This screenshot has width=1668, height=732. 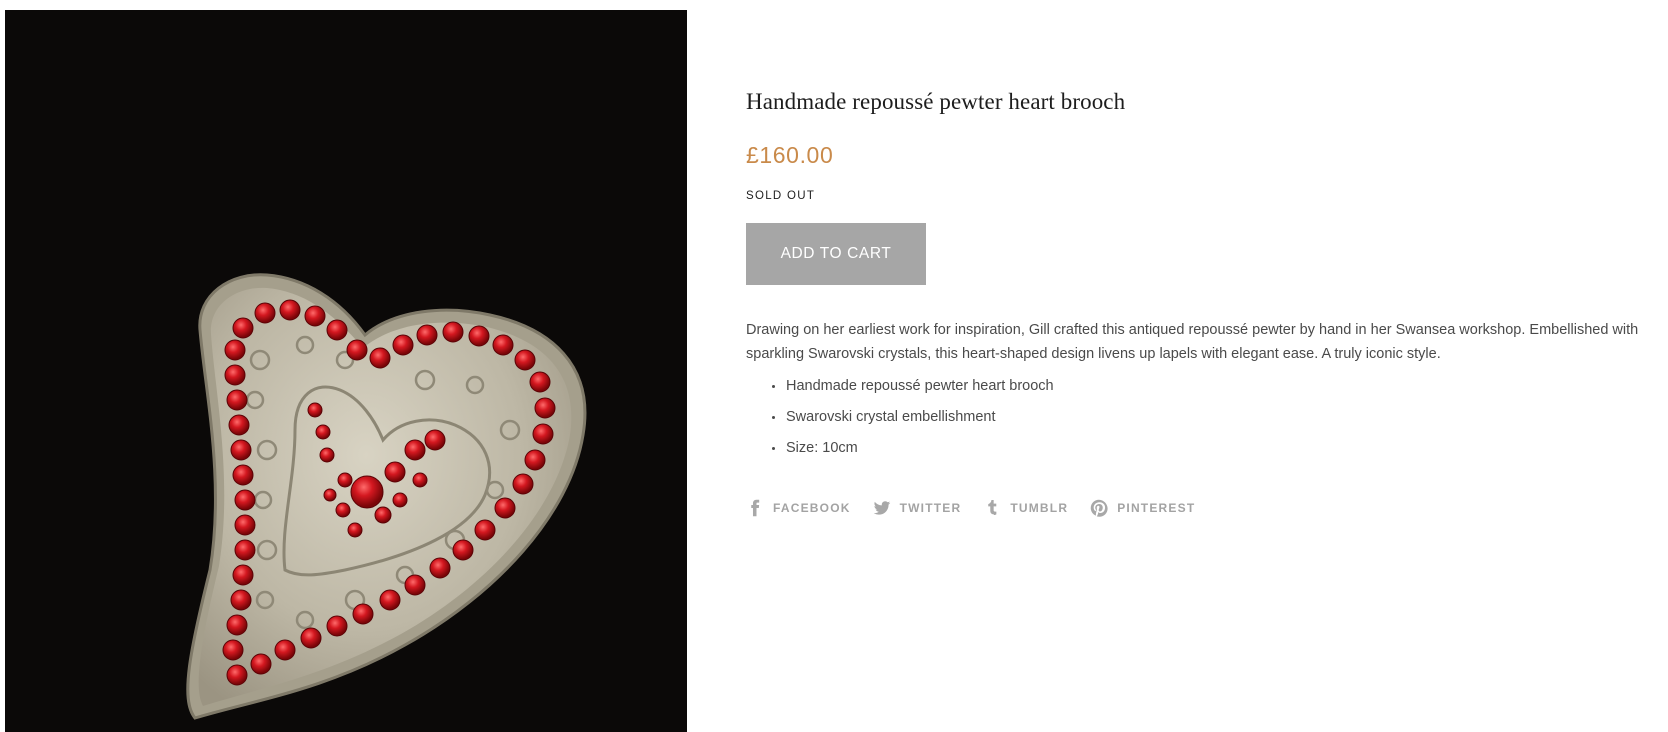 I want to click on share-tumblr-link: TUMBLR, so click(x=1025, y=508).